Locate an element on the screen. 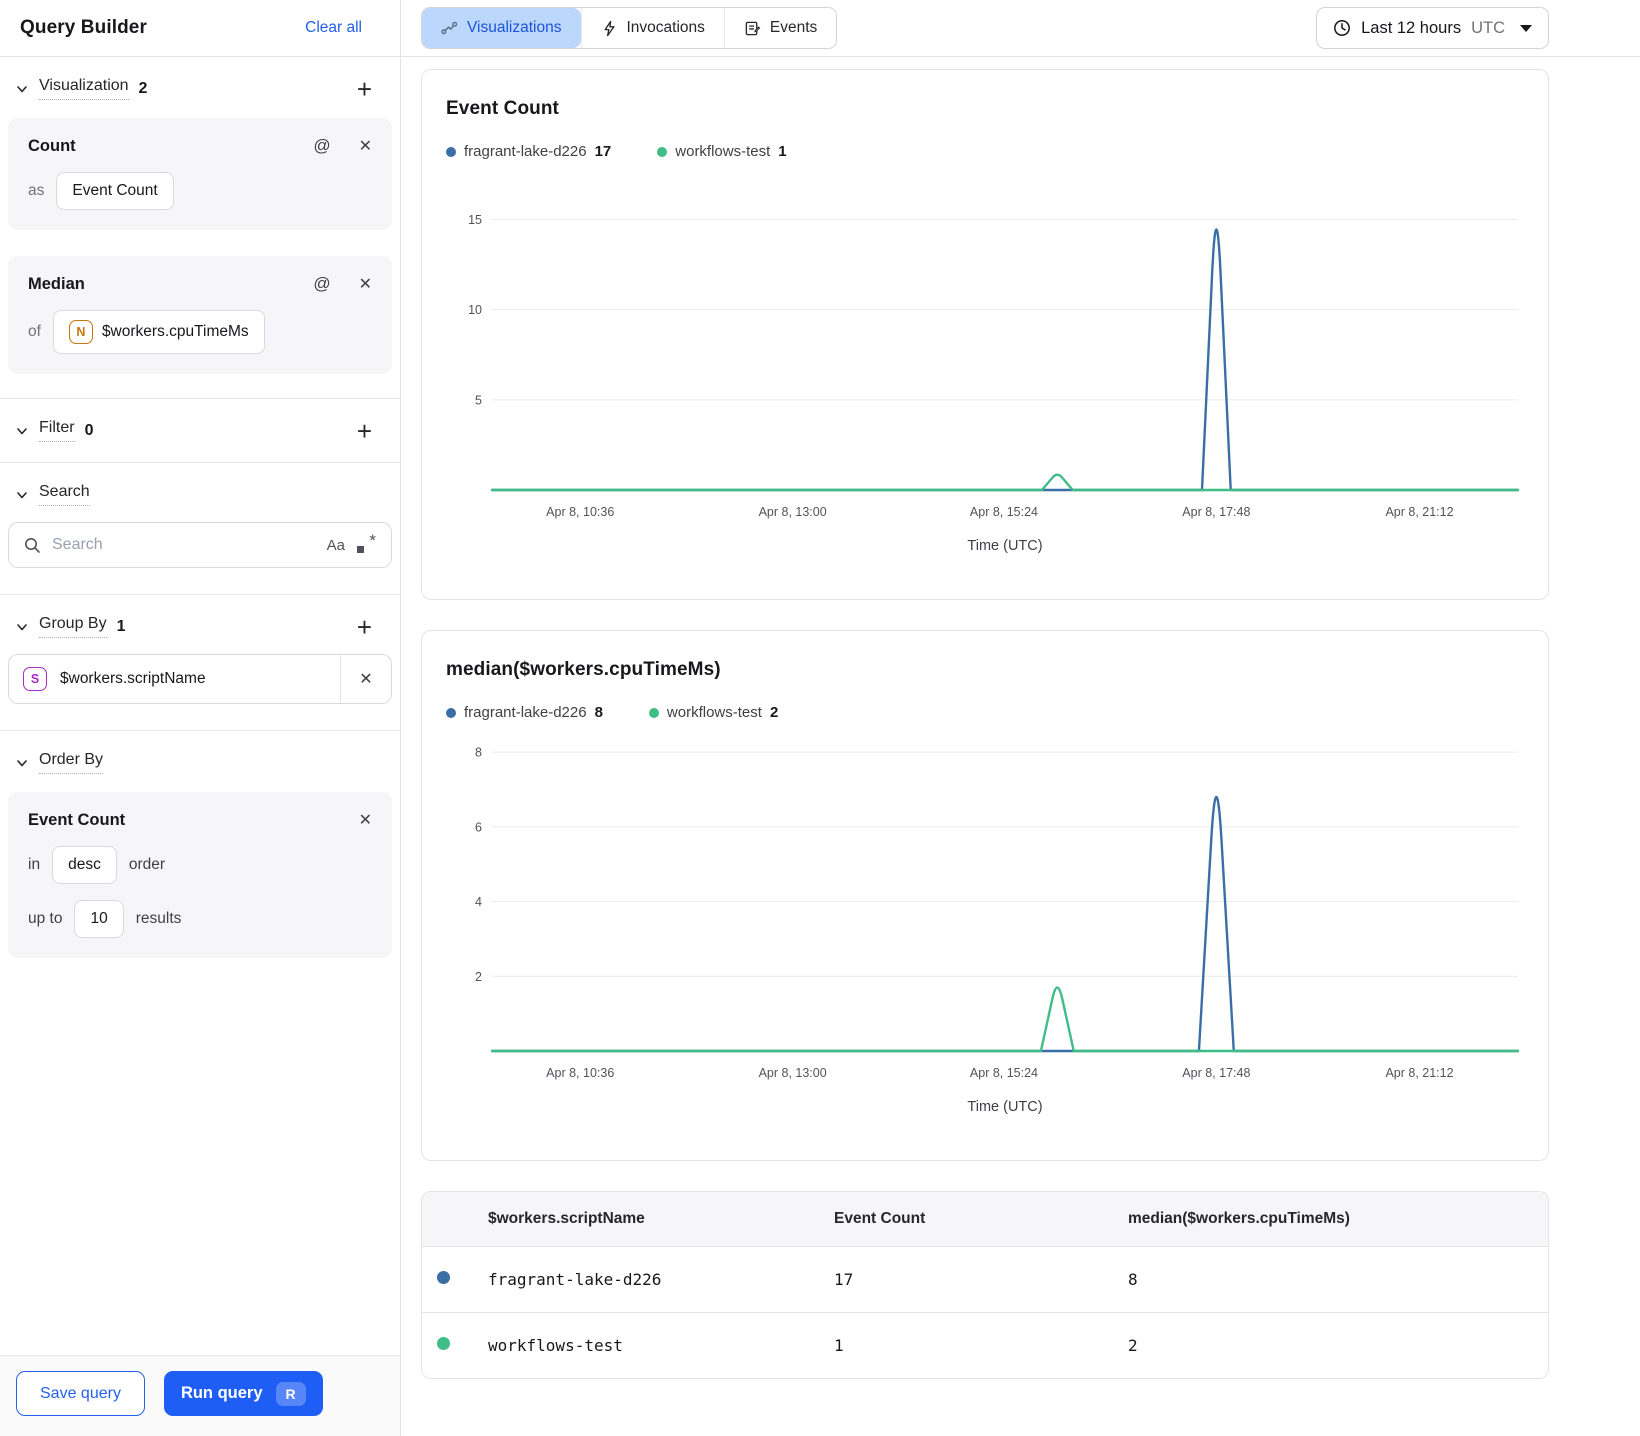  svg-text: Apr 8, 10:36 is located at coordinates (580, 512).